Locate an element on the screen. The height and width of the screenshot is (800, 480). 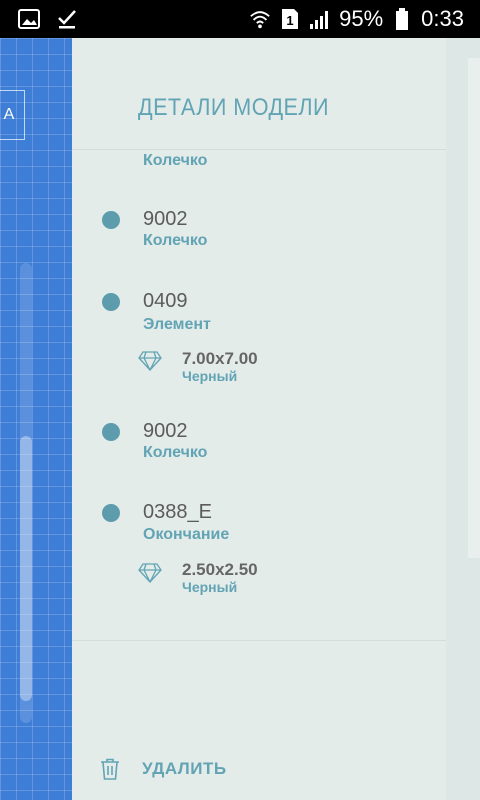
delete-button: УДАЛИТЬ is located at coordinates (163, 769).